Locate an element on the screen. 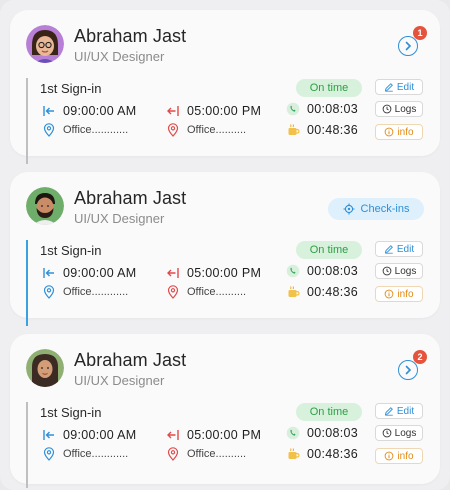 This screenshot has width=450, height=490. pencil-icon is located at coordinates (388, 87).